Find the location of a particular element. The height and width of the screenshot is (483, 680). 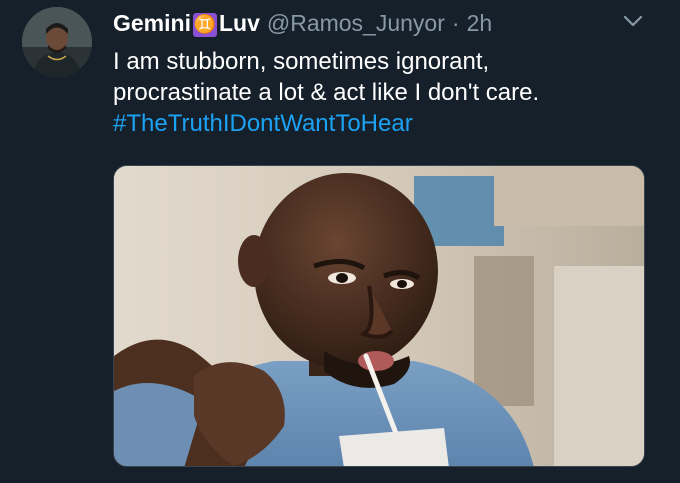

tweet-text-line-1: I am stubborn, sometimes ignorant, is located at coordinates (301, 61).